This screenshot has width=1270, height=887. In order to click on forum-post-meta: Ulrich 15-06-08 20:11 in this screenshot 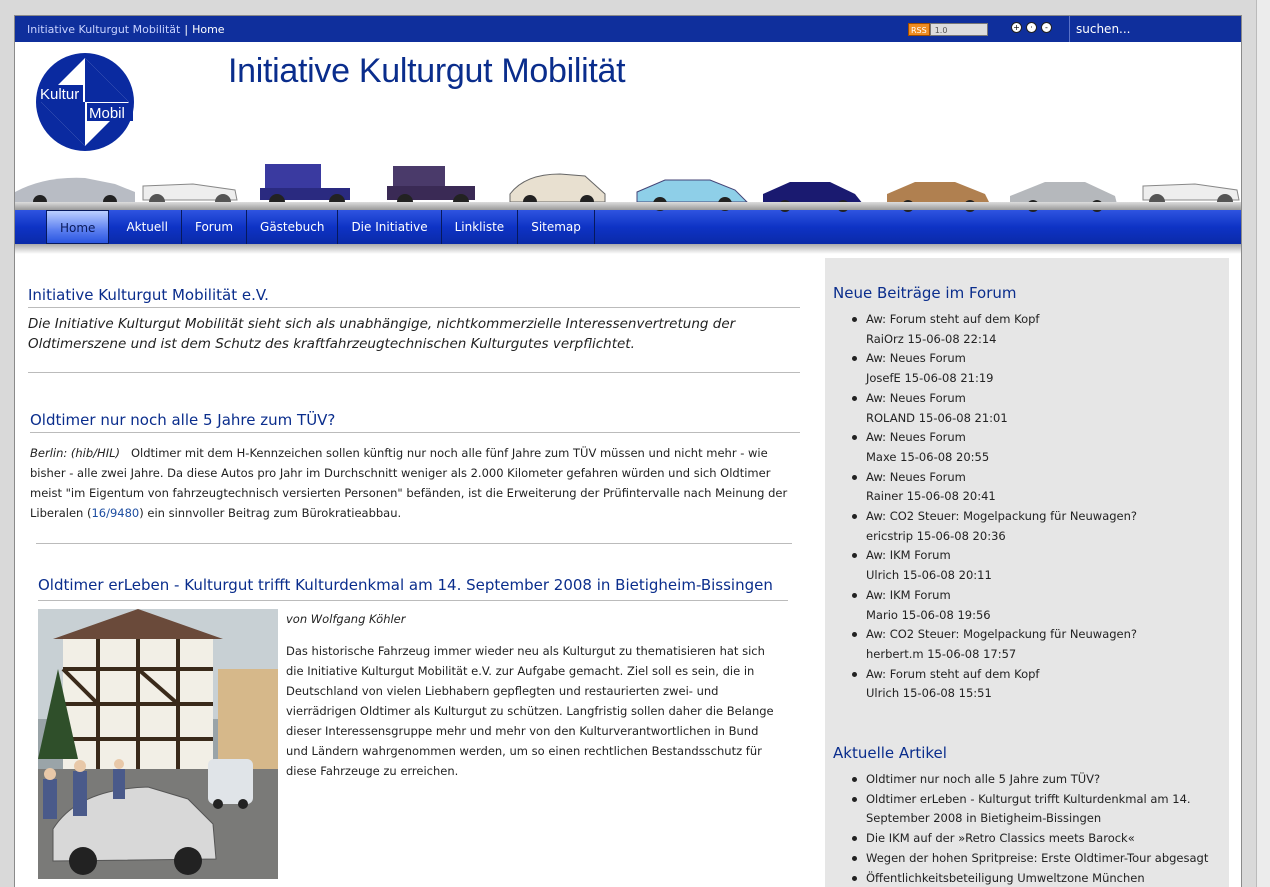, I will do `click(929, 575)`.